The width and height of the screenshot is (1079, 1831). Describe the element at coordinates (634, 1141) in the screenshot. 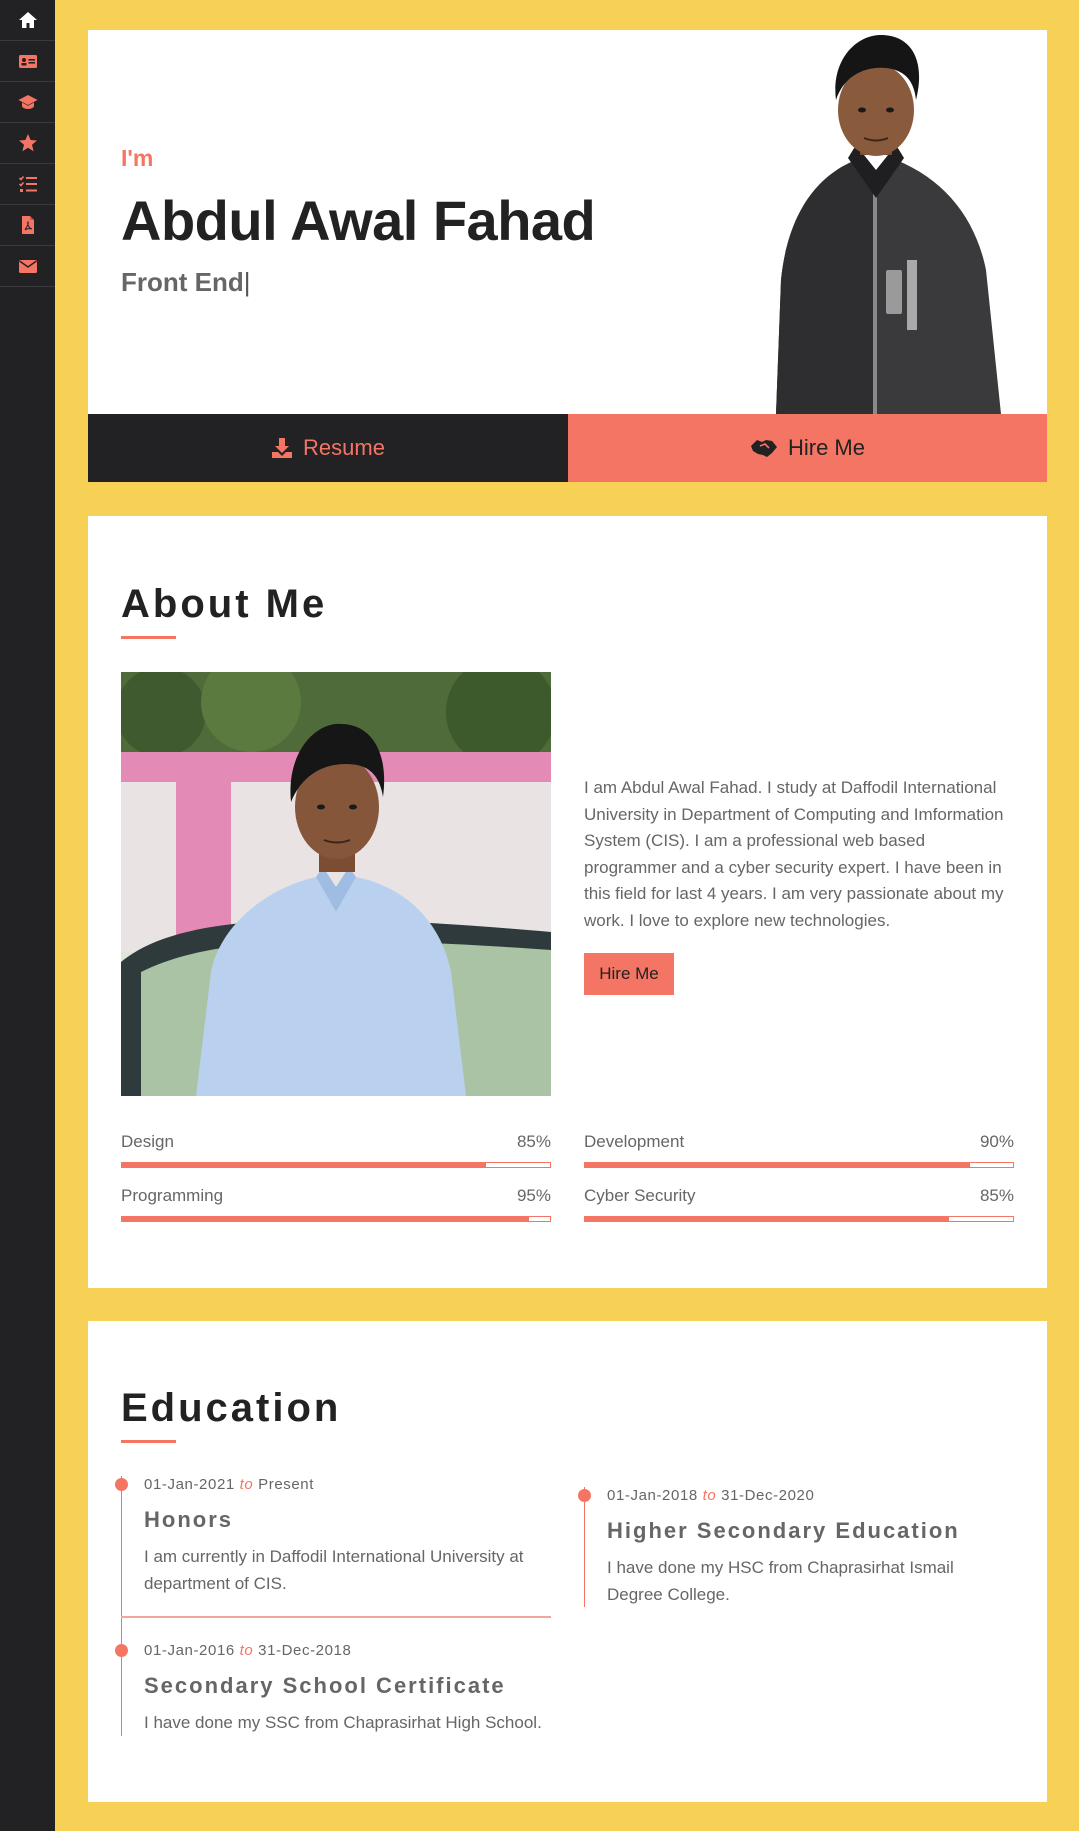

I see `skill-label: Development` at that location.